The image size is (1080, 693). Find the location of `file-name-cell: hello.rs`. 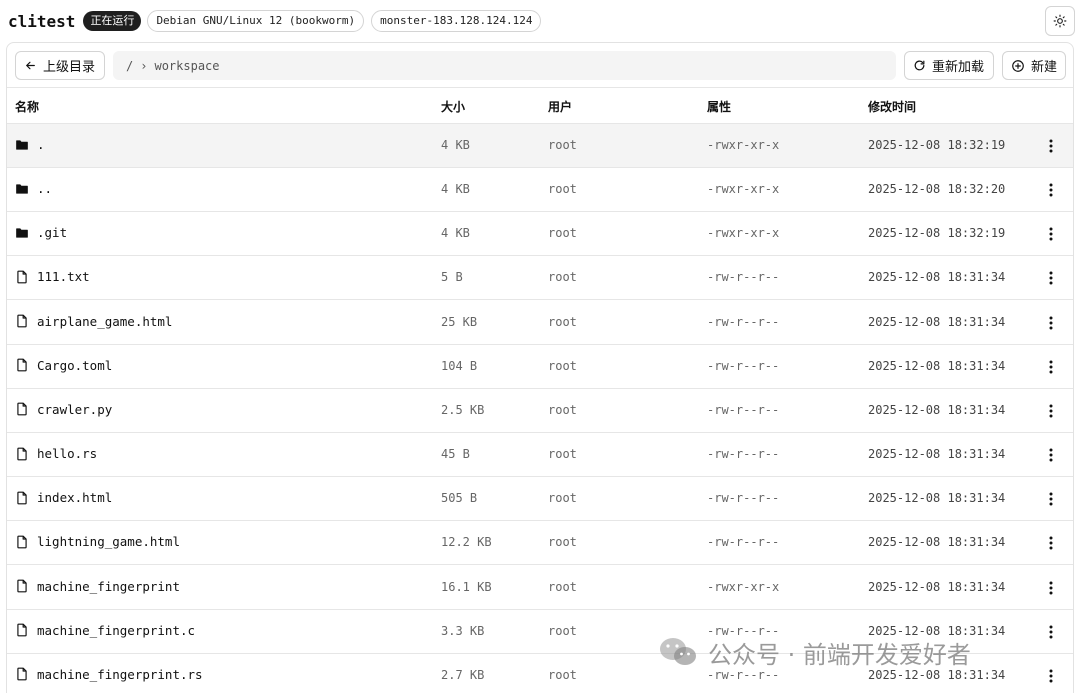

file-name-cell: hello.rs is located at coordinates (56, 453).